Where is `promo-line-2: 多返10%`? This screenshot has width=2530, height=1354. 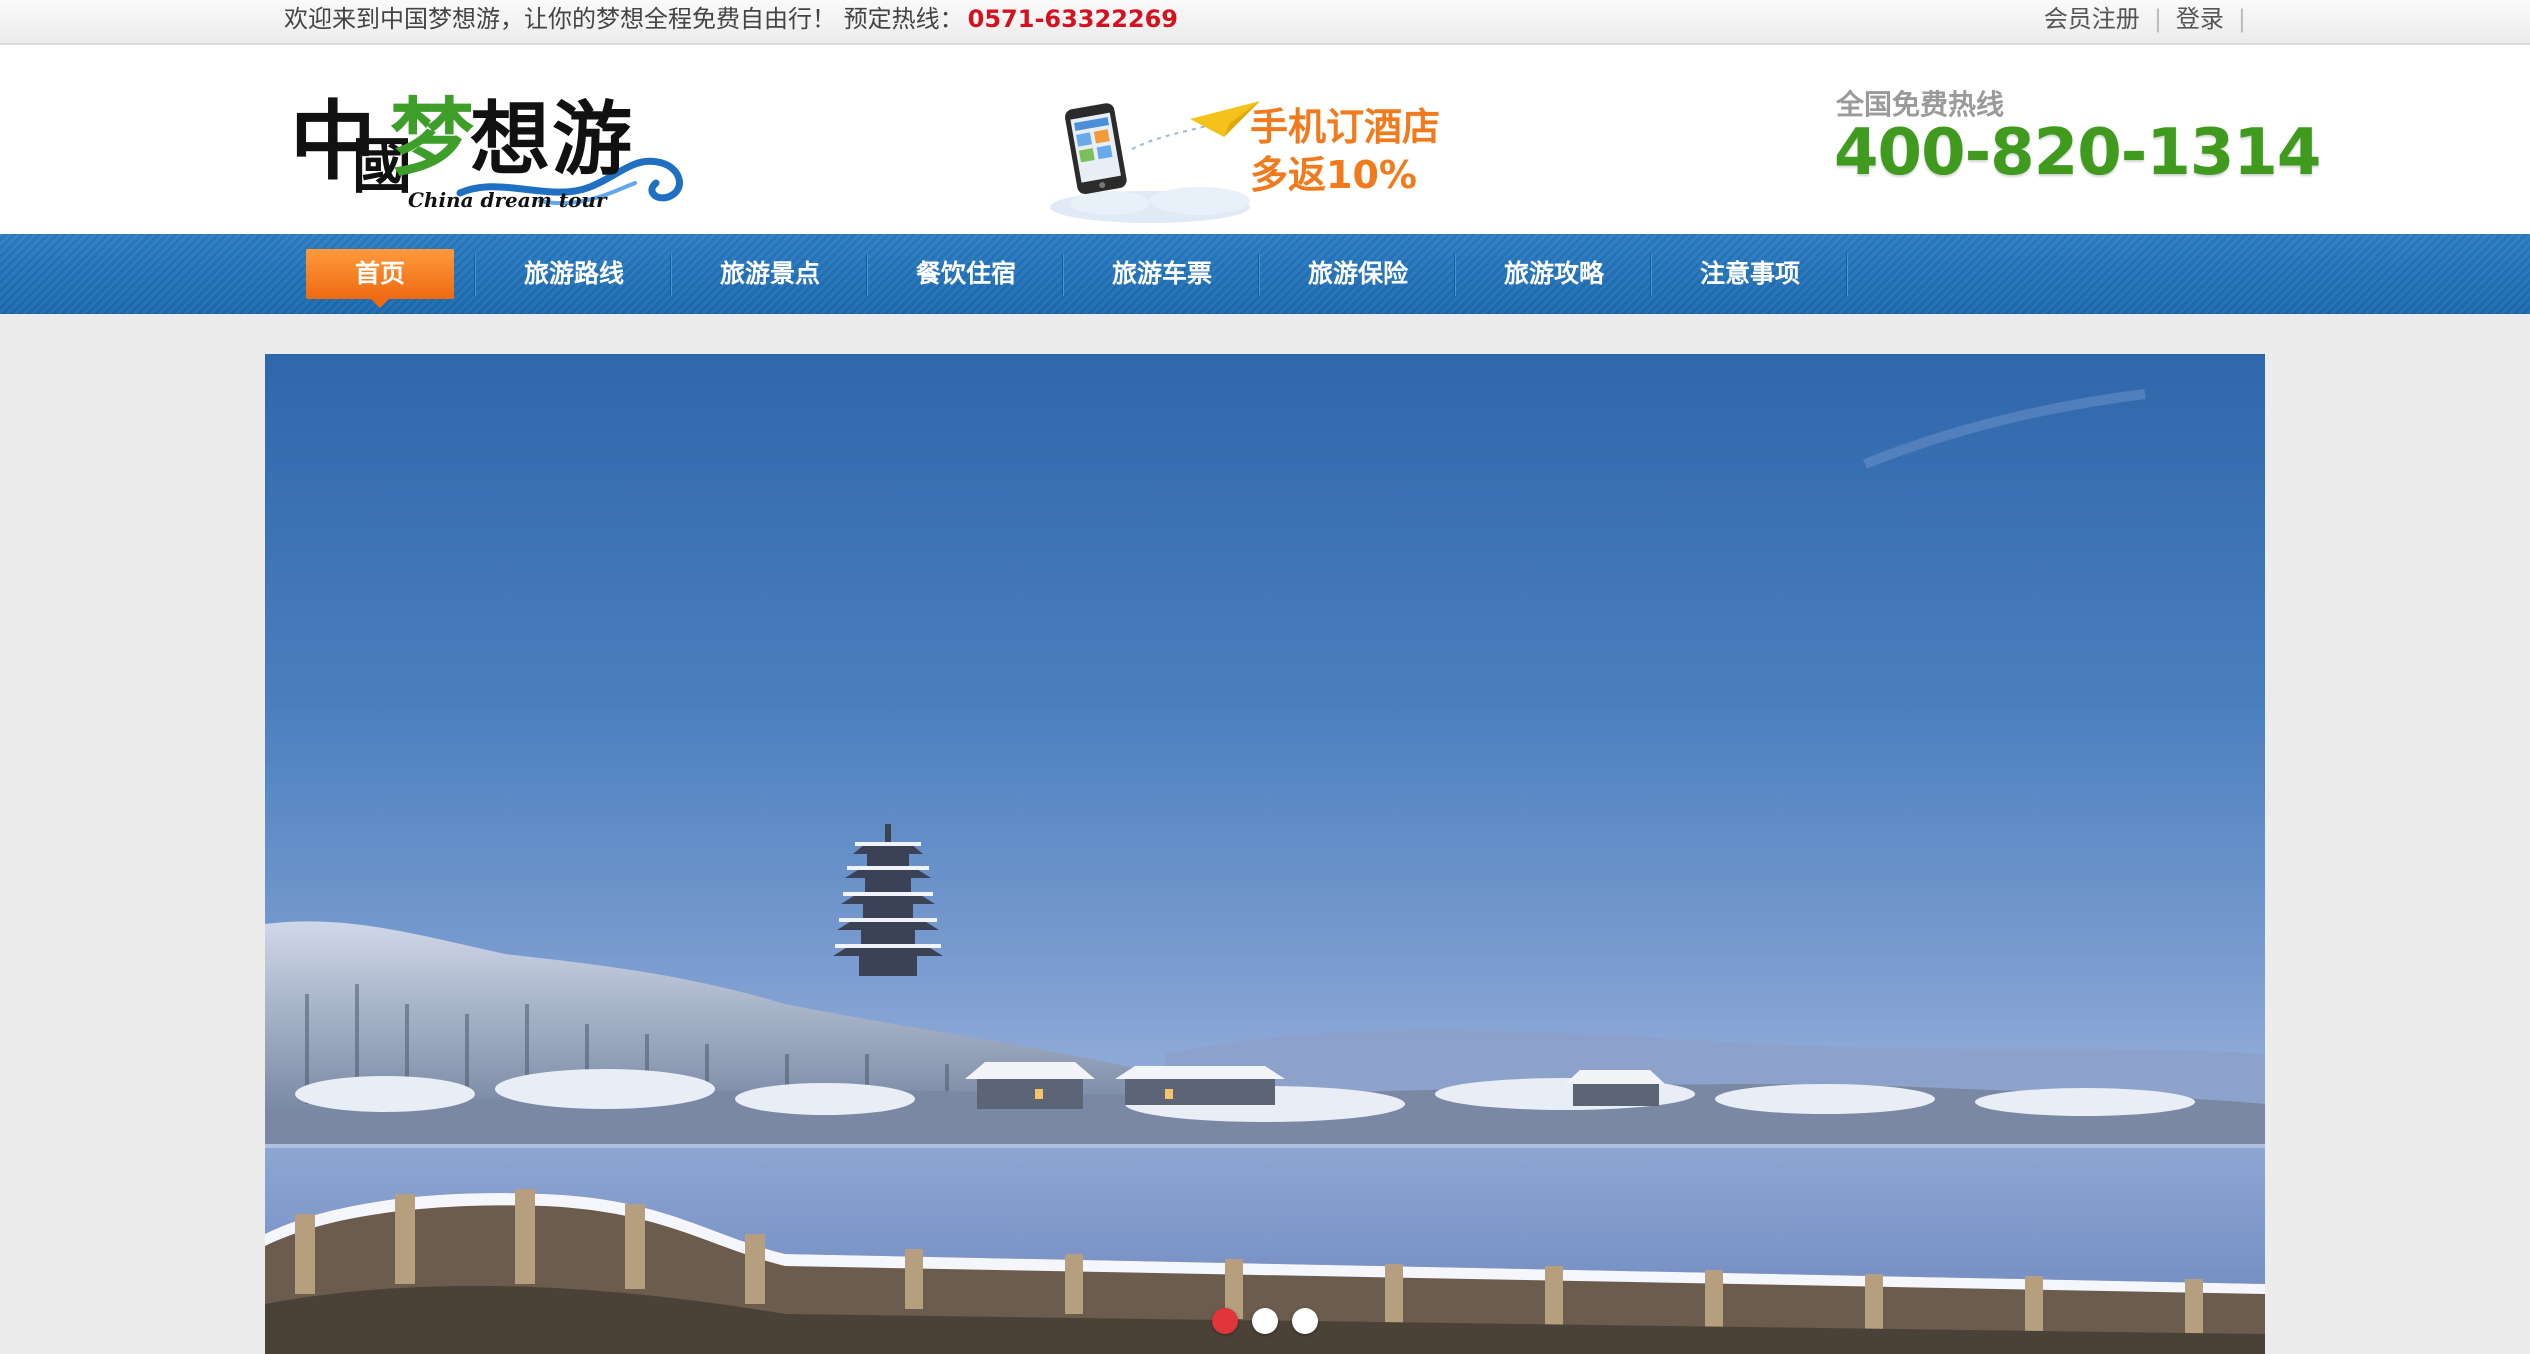 promo-line-2: 多返10% is located at coordinates (1333, 175).